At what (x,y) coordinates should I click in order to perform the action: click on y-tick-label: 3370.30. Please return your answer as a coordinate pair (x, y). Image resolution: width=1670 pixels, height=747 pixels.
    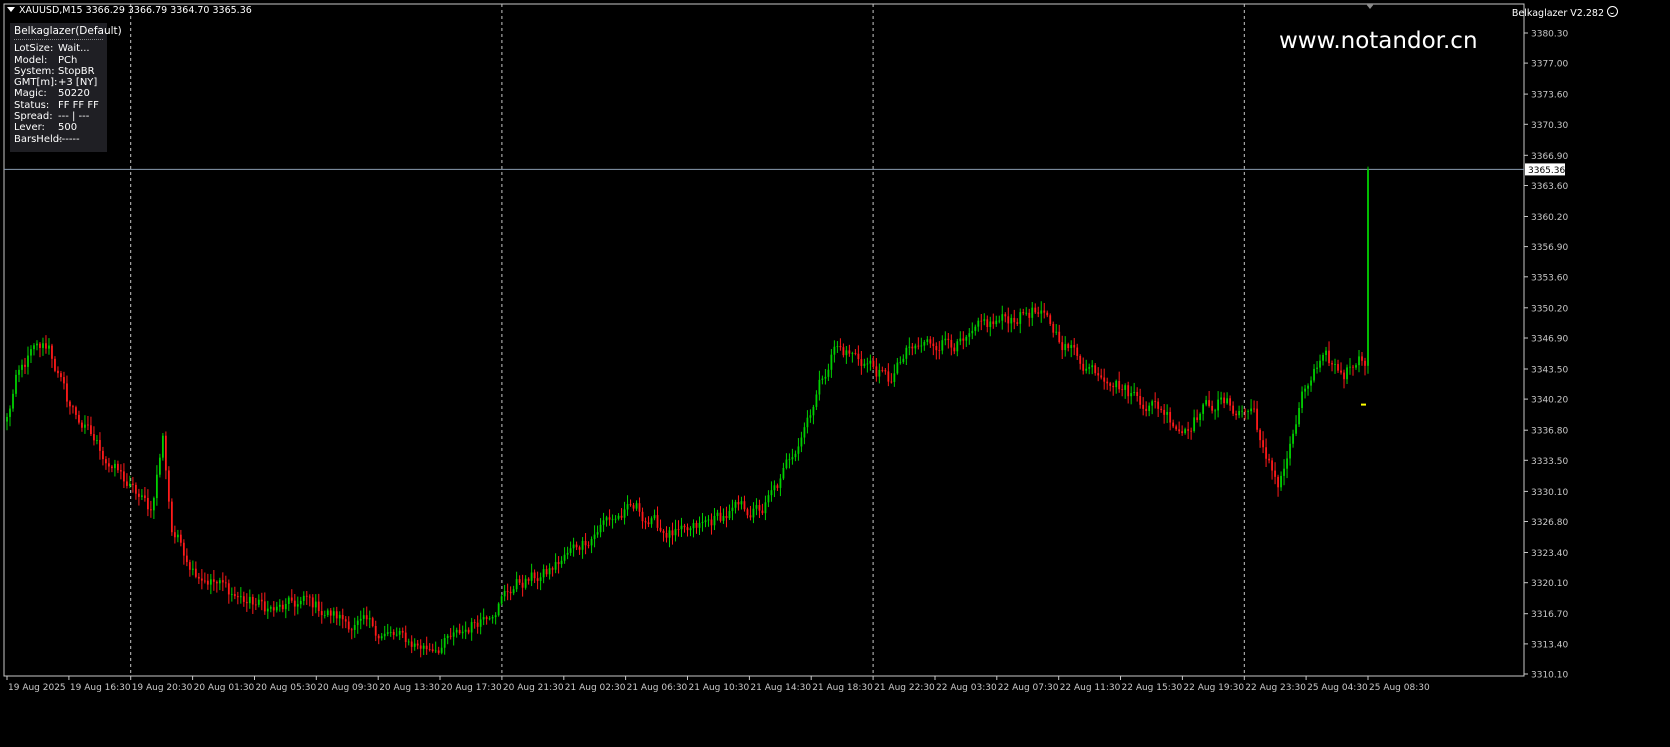
    Looking at the image, I should click on (1549, 126).